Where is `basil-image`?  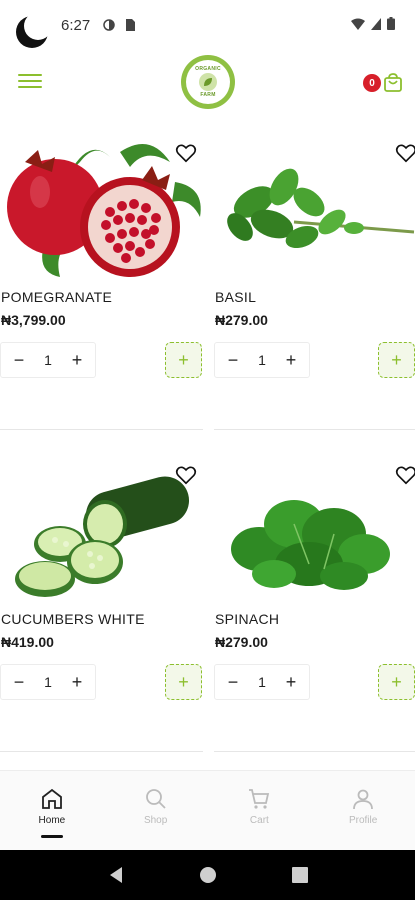
basil-image is located at coordinates (321, 208).